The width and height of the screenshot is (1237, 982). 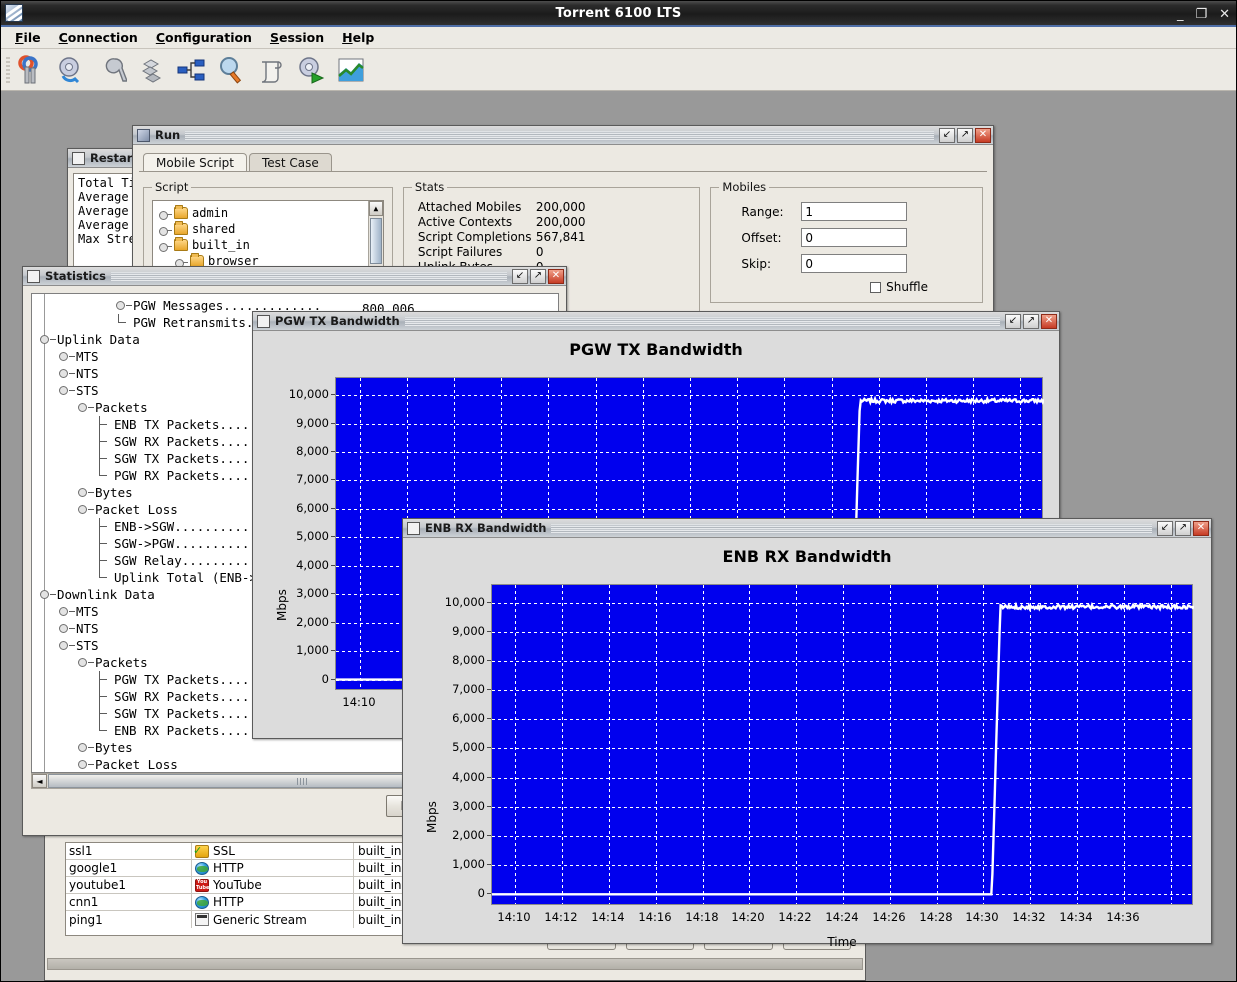 What do you see at coordinates (210, 213) in the screenshot?
I see `tree-item-label: admin` at bounding box center [210, 213].